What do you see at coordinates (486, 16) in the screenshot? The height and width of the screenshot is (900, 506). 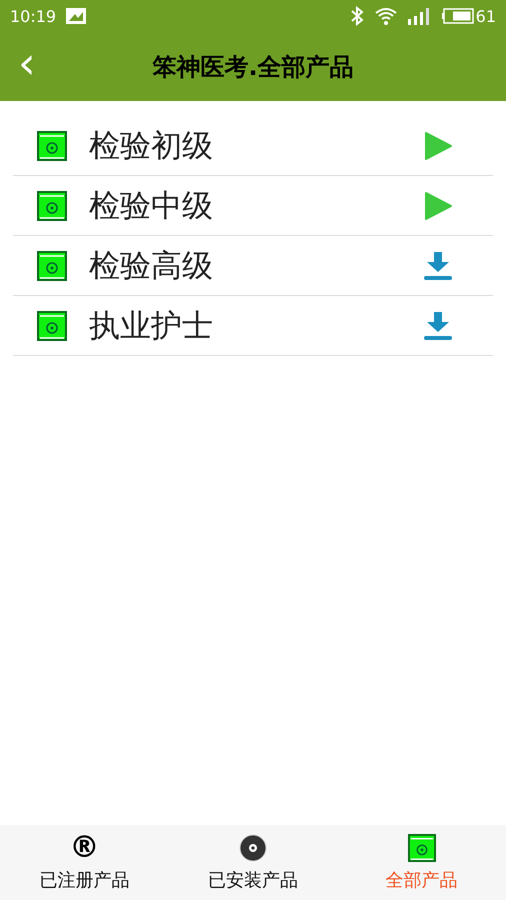 I see `battery-level: 61` at bounding box center [486, 16].